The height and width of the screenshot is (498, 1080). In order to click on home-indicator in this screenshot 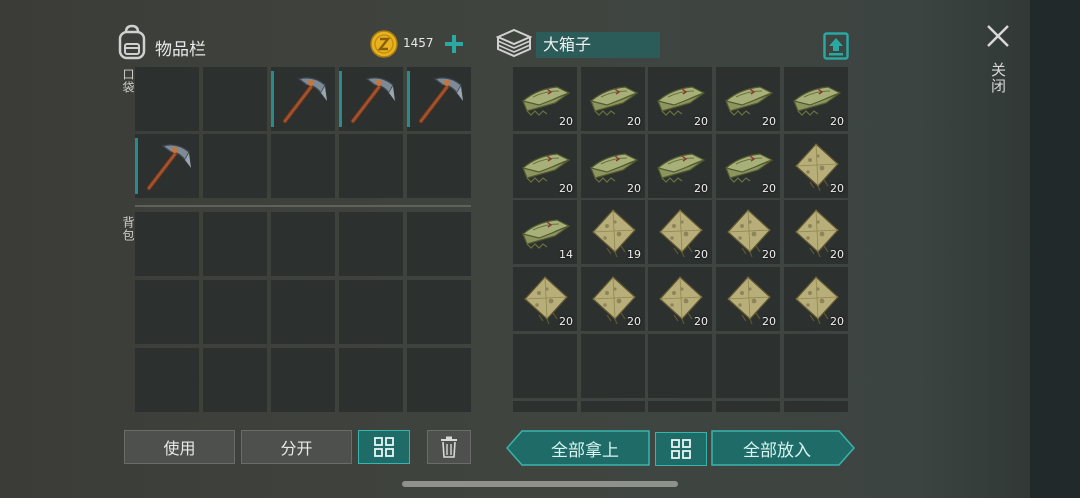, I will do `click(540, 484)`.